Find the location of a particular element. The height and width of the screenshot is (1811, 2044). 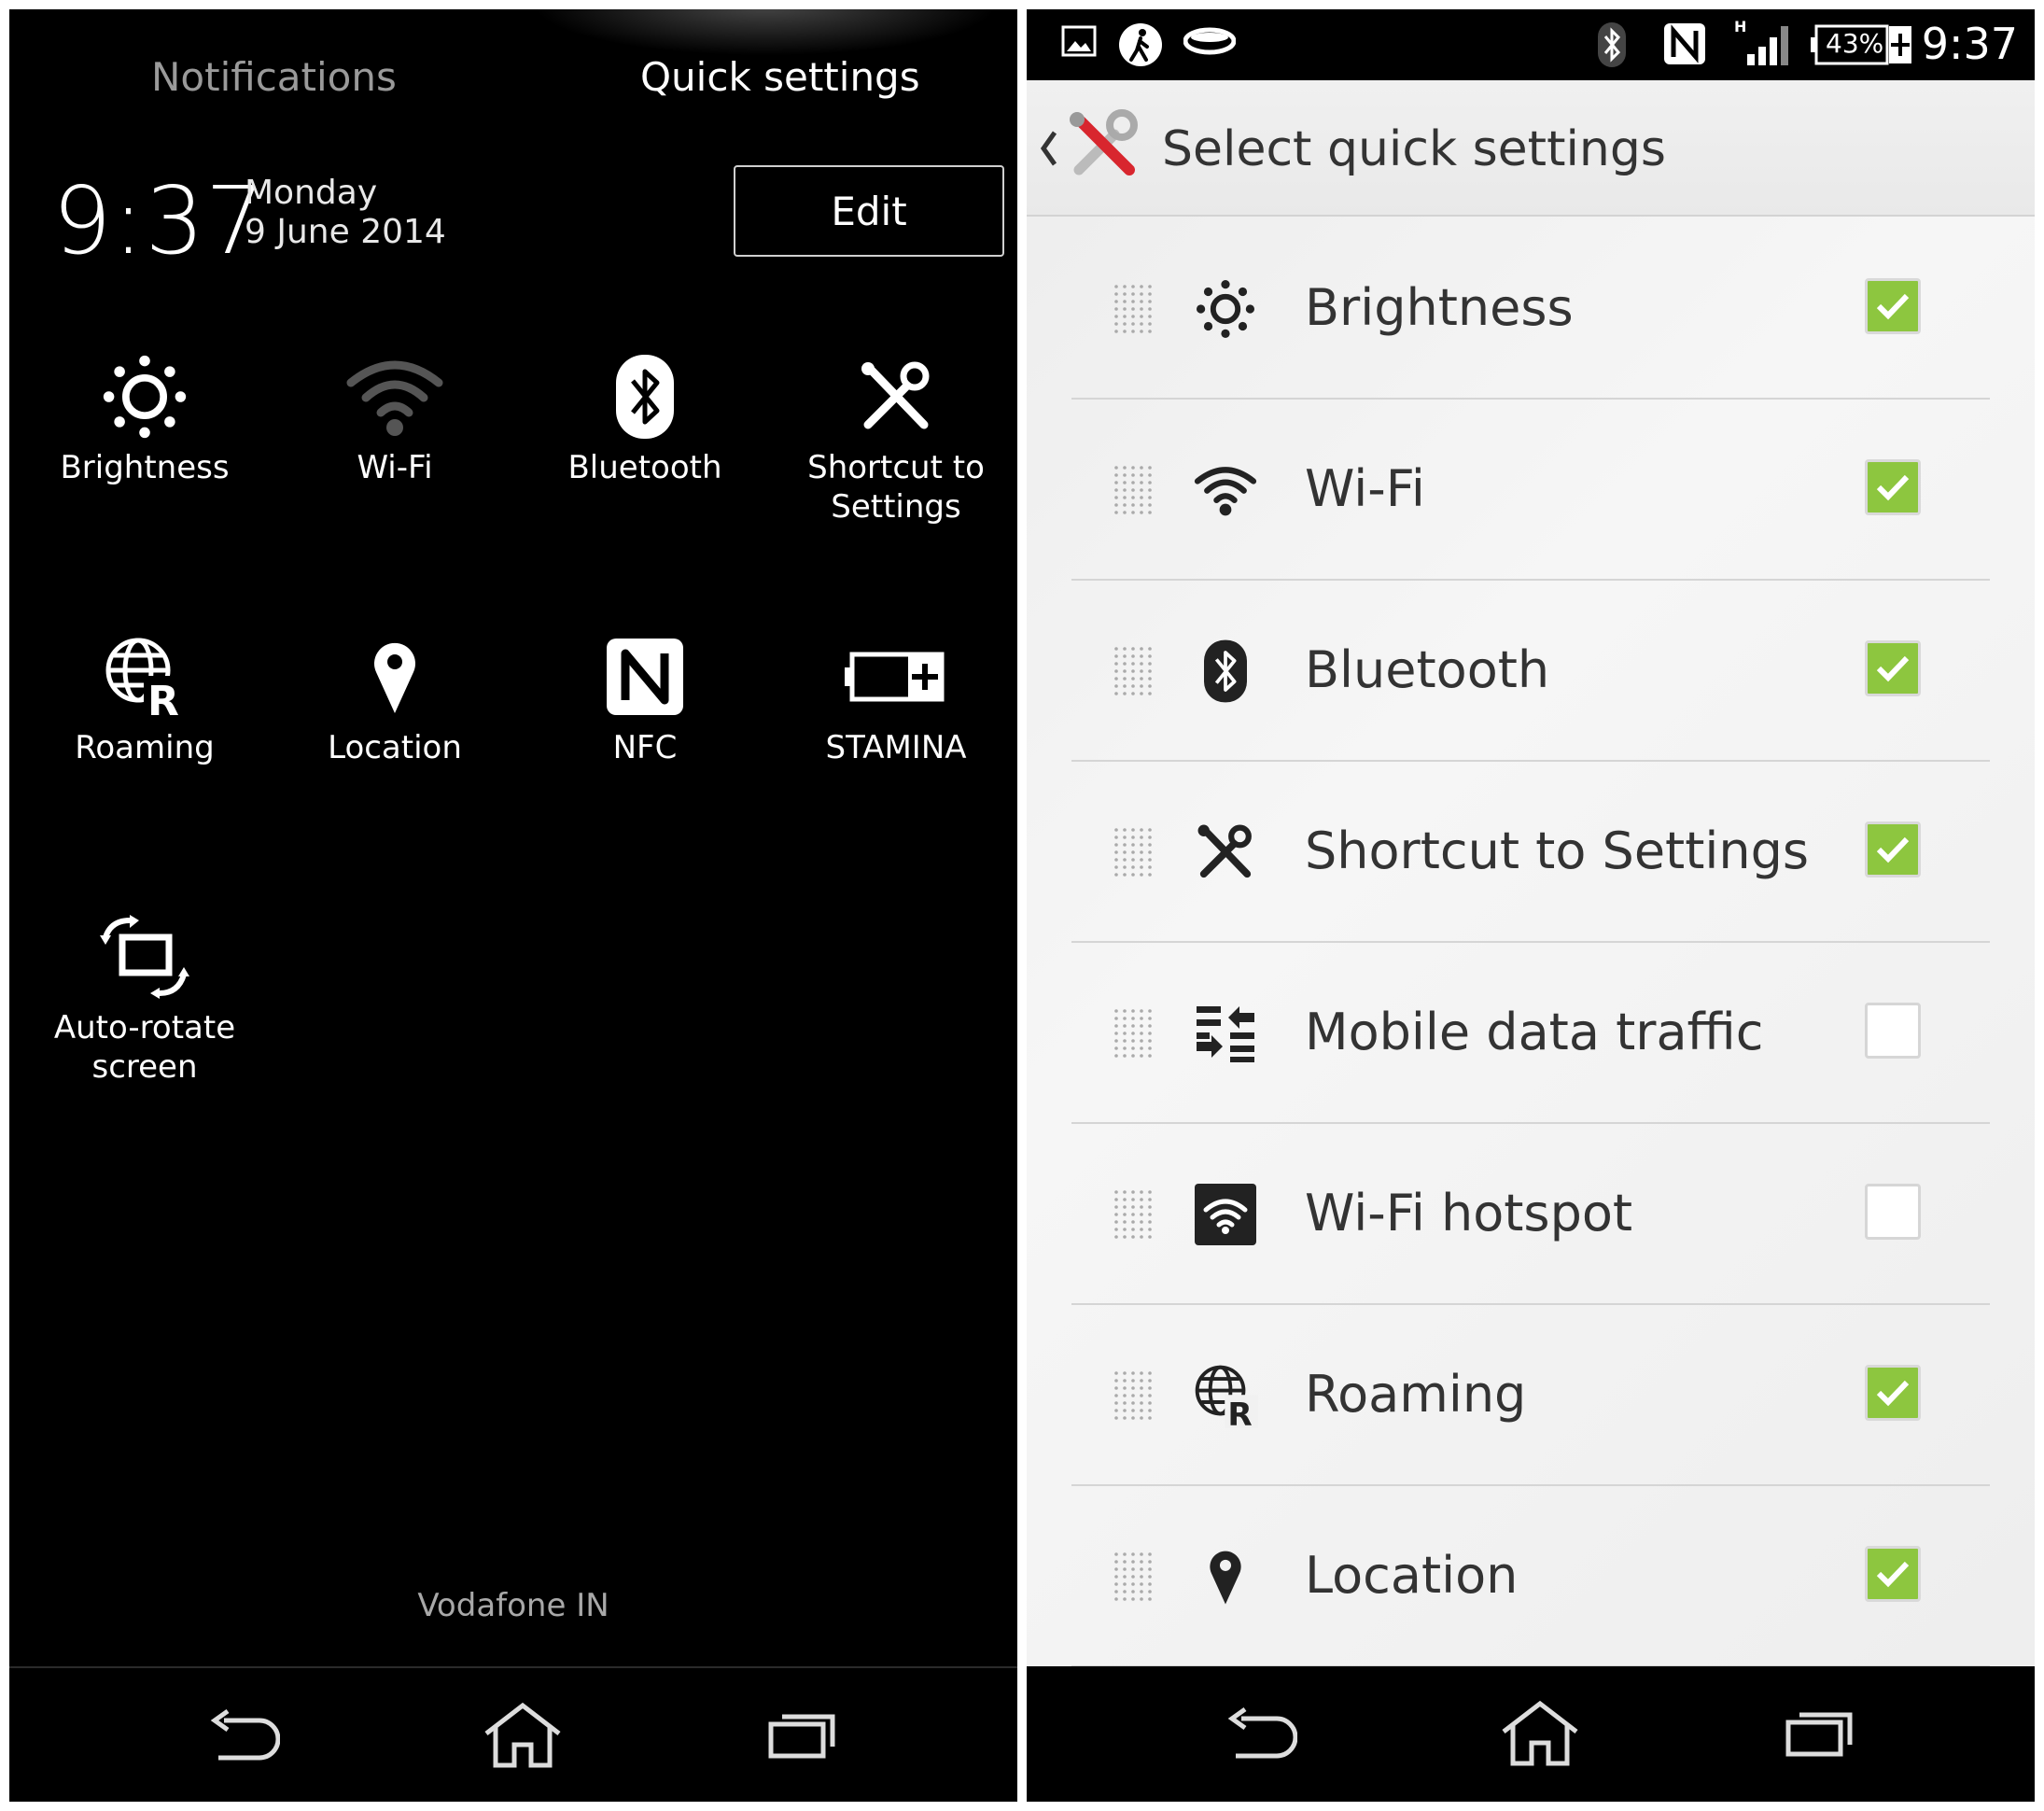

bluetooth-status-icon is located at coordinates (1612, 46).